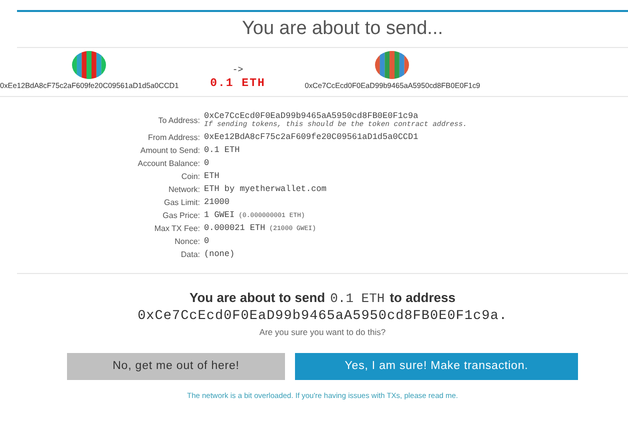 The height and width of the screenshot is (428, 628). I want to click on detail-label: From Address:, so click(173, 137).